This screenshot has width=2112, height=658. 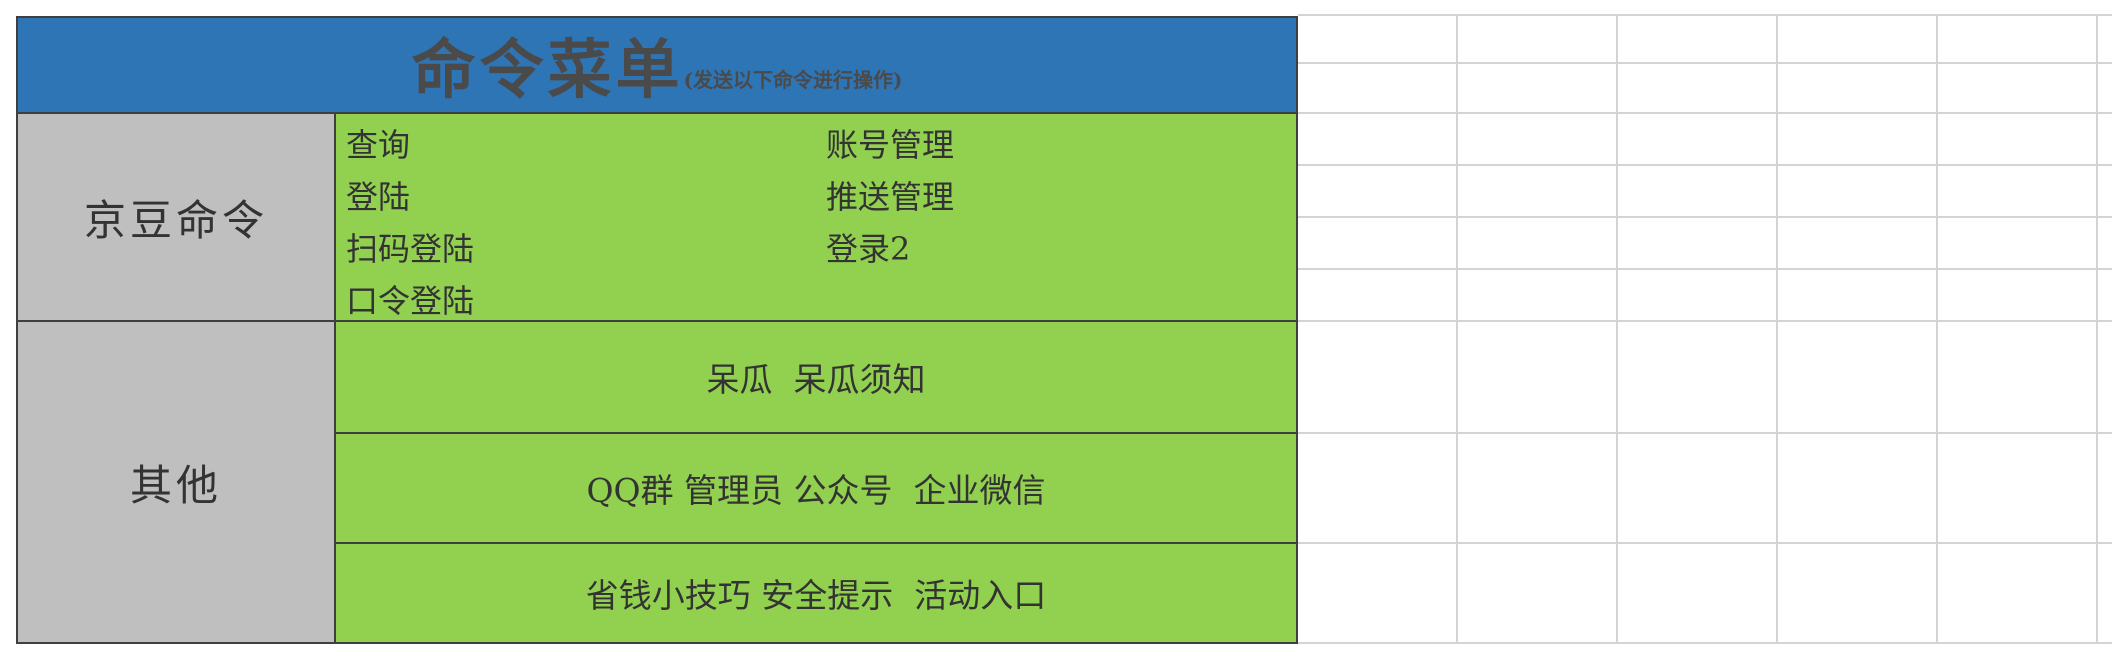 I want to click on category-label: 京豆命令, so click(x=175, y=220).